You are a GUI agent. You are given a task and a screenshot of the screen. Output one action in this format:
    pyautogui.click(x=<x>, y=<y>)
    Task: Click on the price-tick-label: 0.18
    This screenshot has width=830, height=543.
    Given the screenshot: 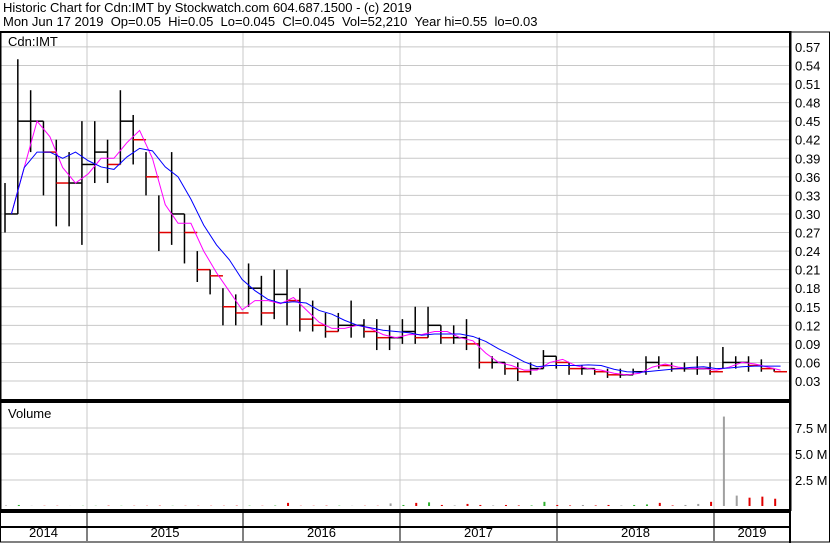 What is the action you would take?
    pyautogui.click(x=807, y=288)
    